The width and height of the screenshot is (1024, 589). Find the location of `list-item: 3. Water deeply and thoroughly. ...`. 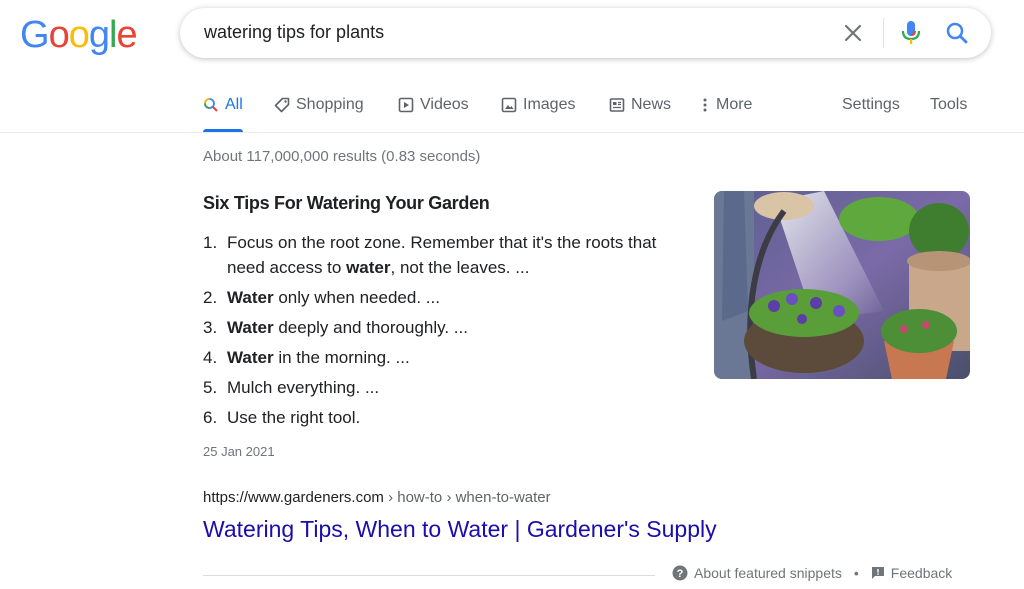

list-item: 3. Water deeply and thoroughly. ... is located at coordinates (443, 327).